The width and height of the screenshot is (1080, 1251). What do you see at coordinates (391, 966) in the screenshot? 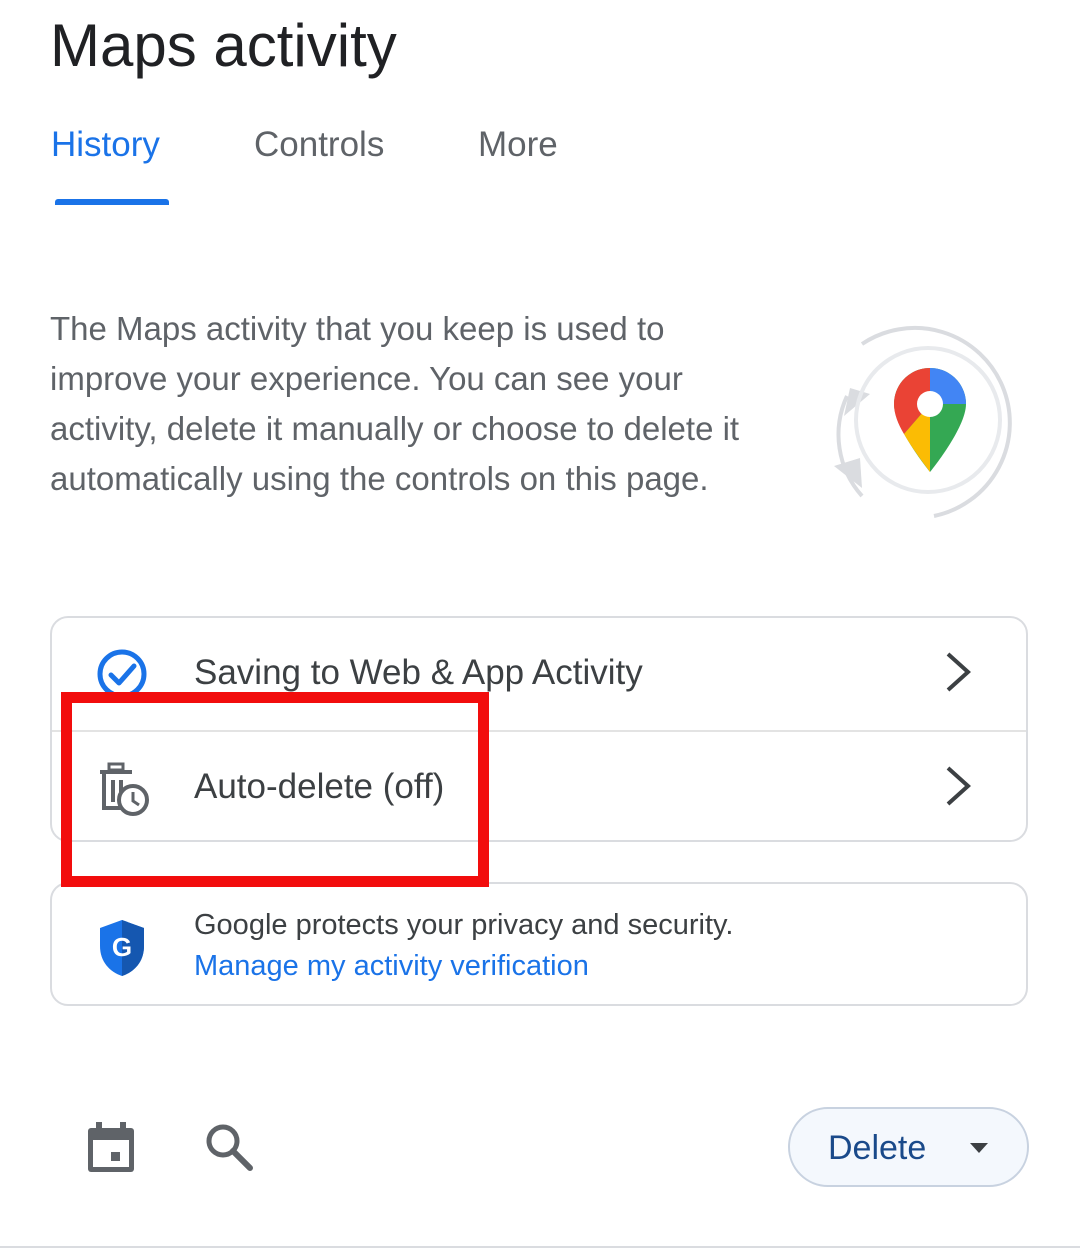
I see `manage-verification-link: Manage my activity verification` at bounding box center [391, 966].